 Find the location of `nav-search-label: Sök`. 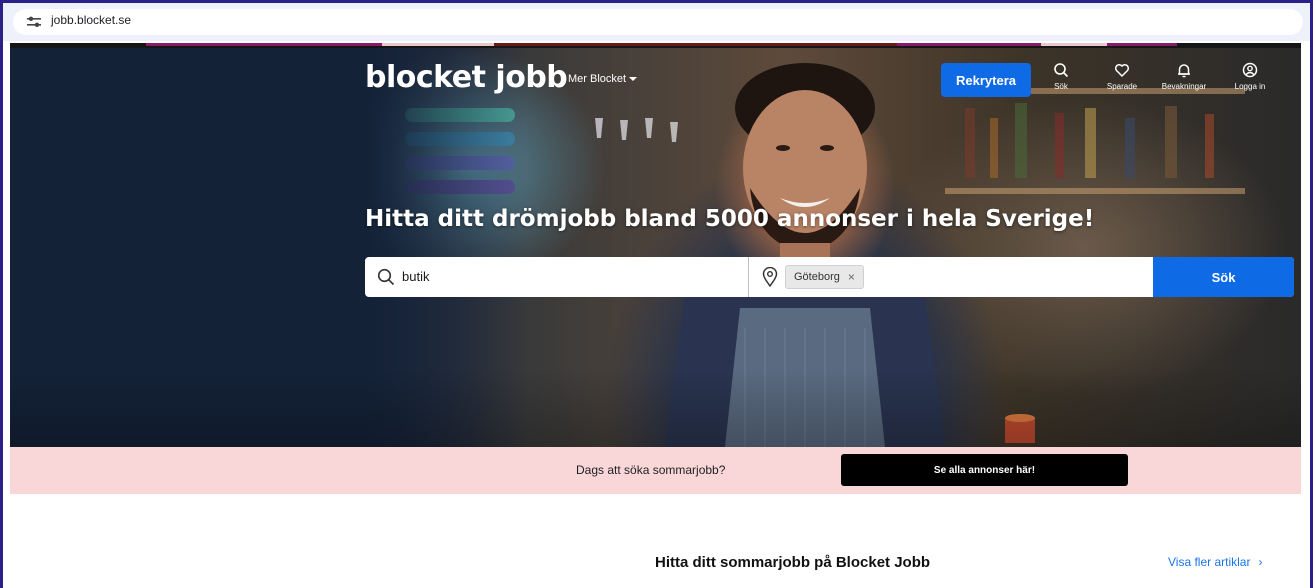

nav-search-label: Sök is located at coordinates (1061, 86).